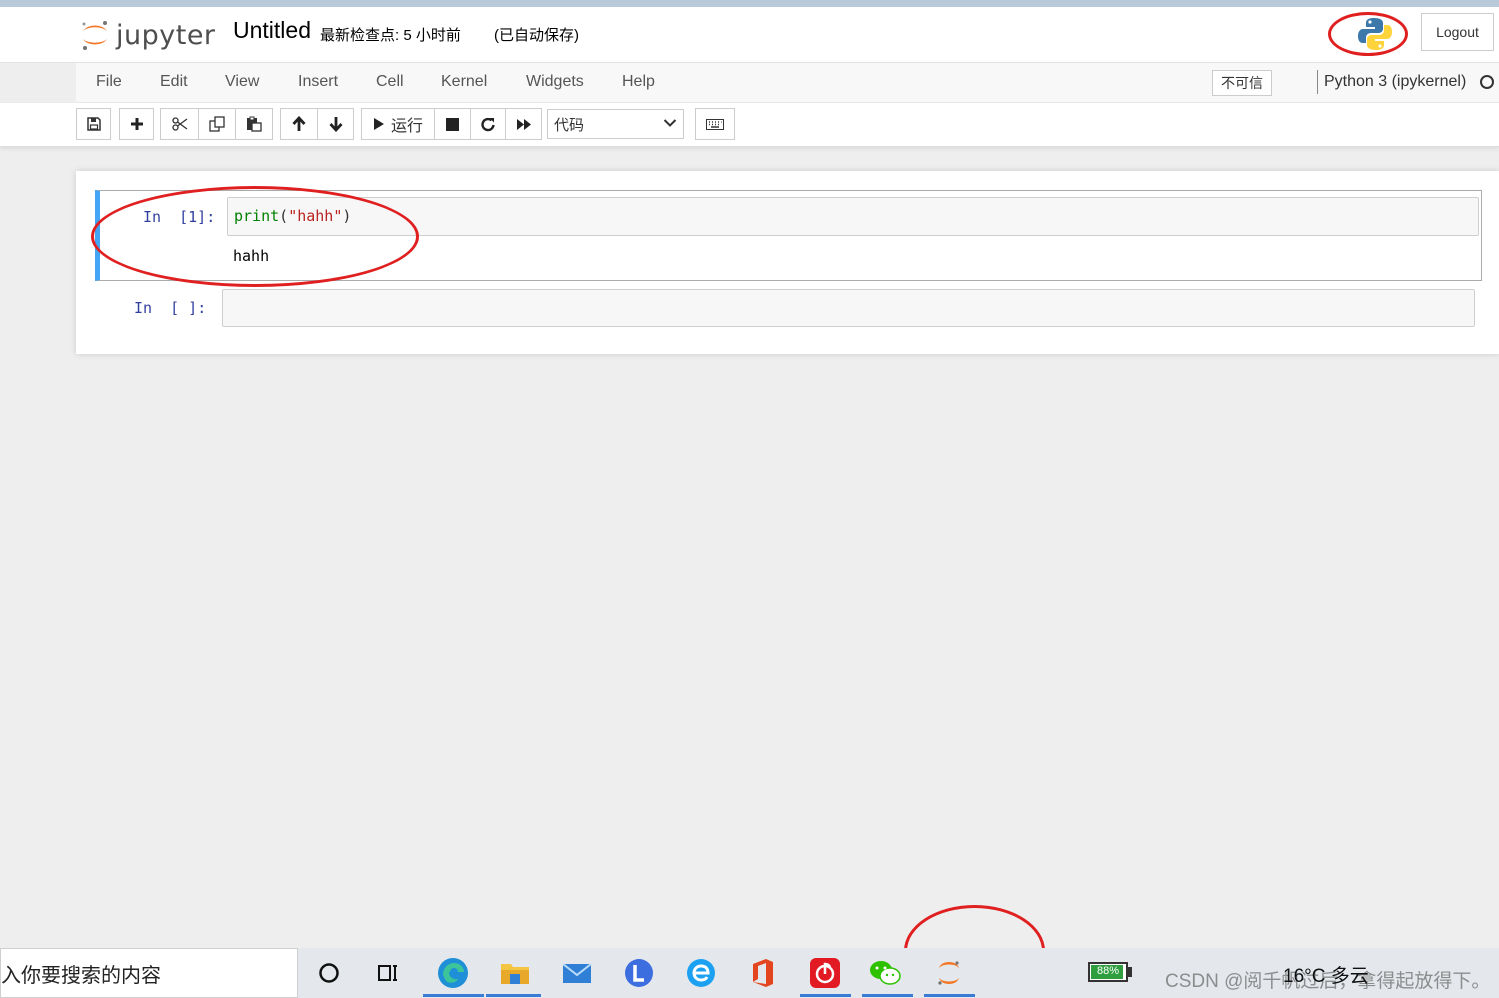  Describe the element at coordinates (615, 124) in the screenshot. I see `cell-type-select: 代码` at that location.